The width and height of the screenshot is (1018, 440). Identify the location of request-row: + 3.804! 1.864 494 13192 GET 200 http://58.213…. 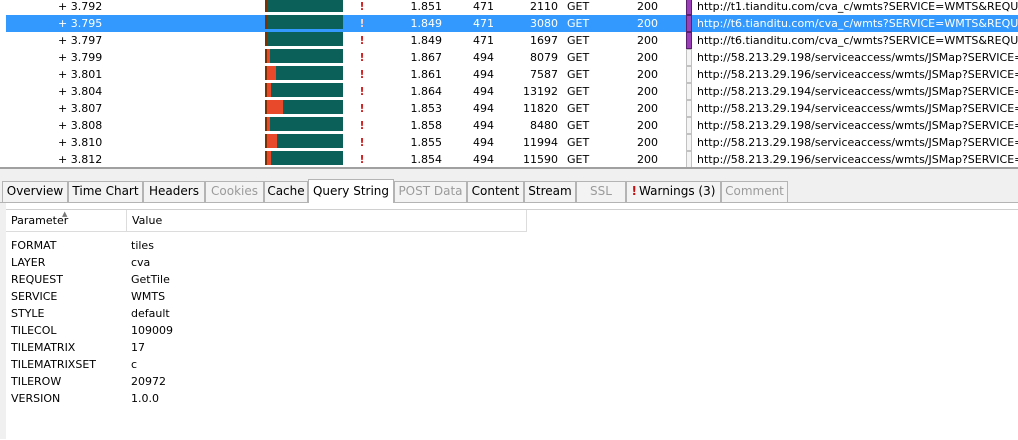
(509, 91).